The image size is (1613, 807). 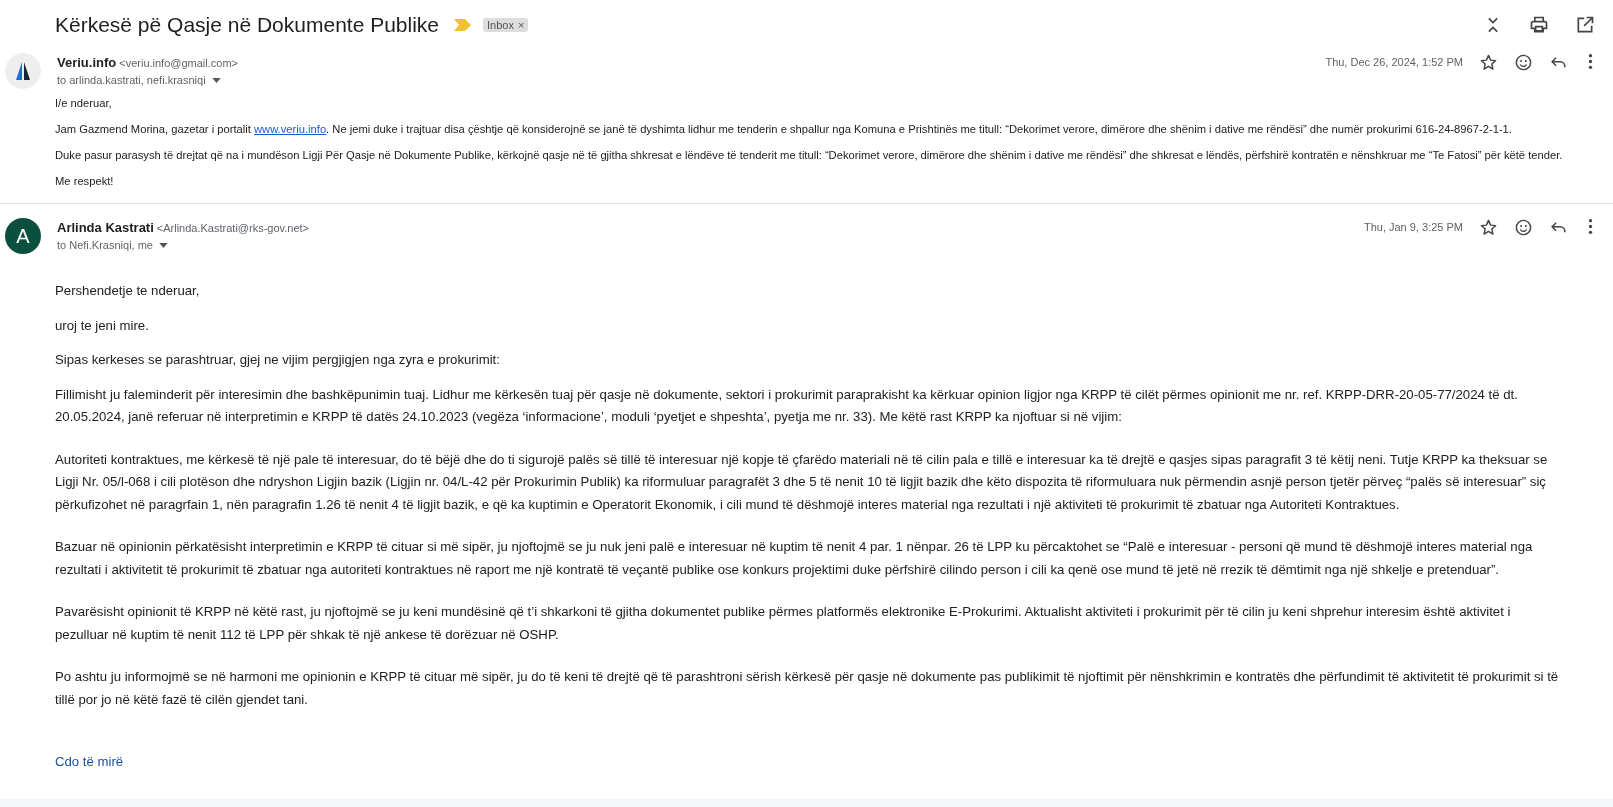 I want to click on importance-marker-icon, so click(x=463, y=25).